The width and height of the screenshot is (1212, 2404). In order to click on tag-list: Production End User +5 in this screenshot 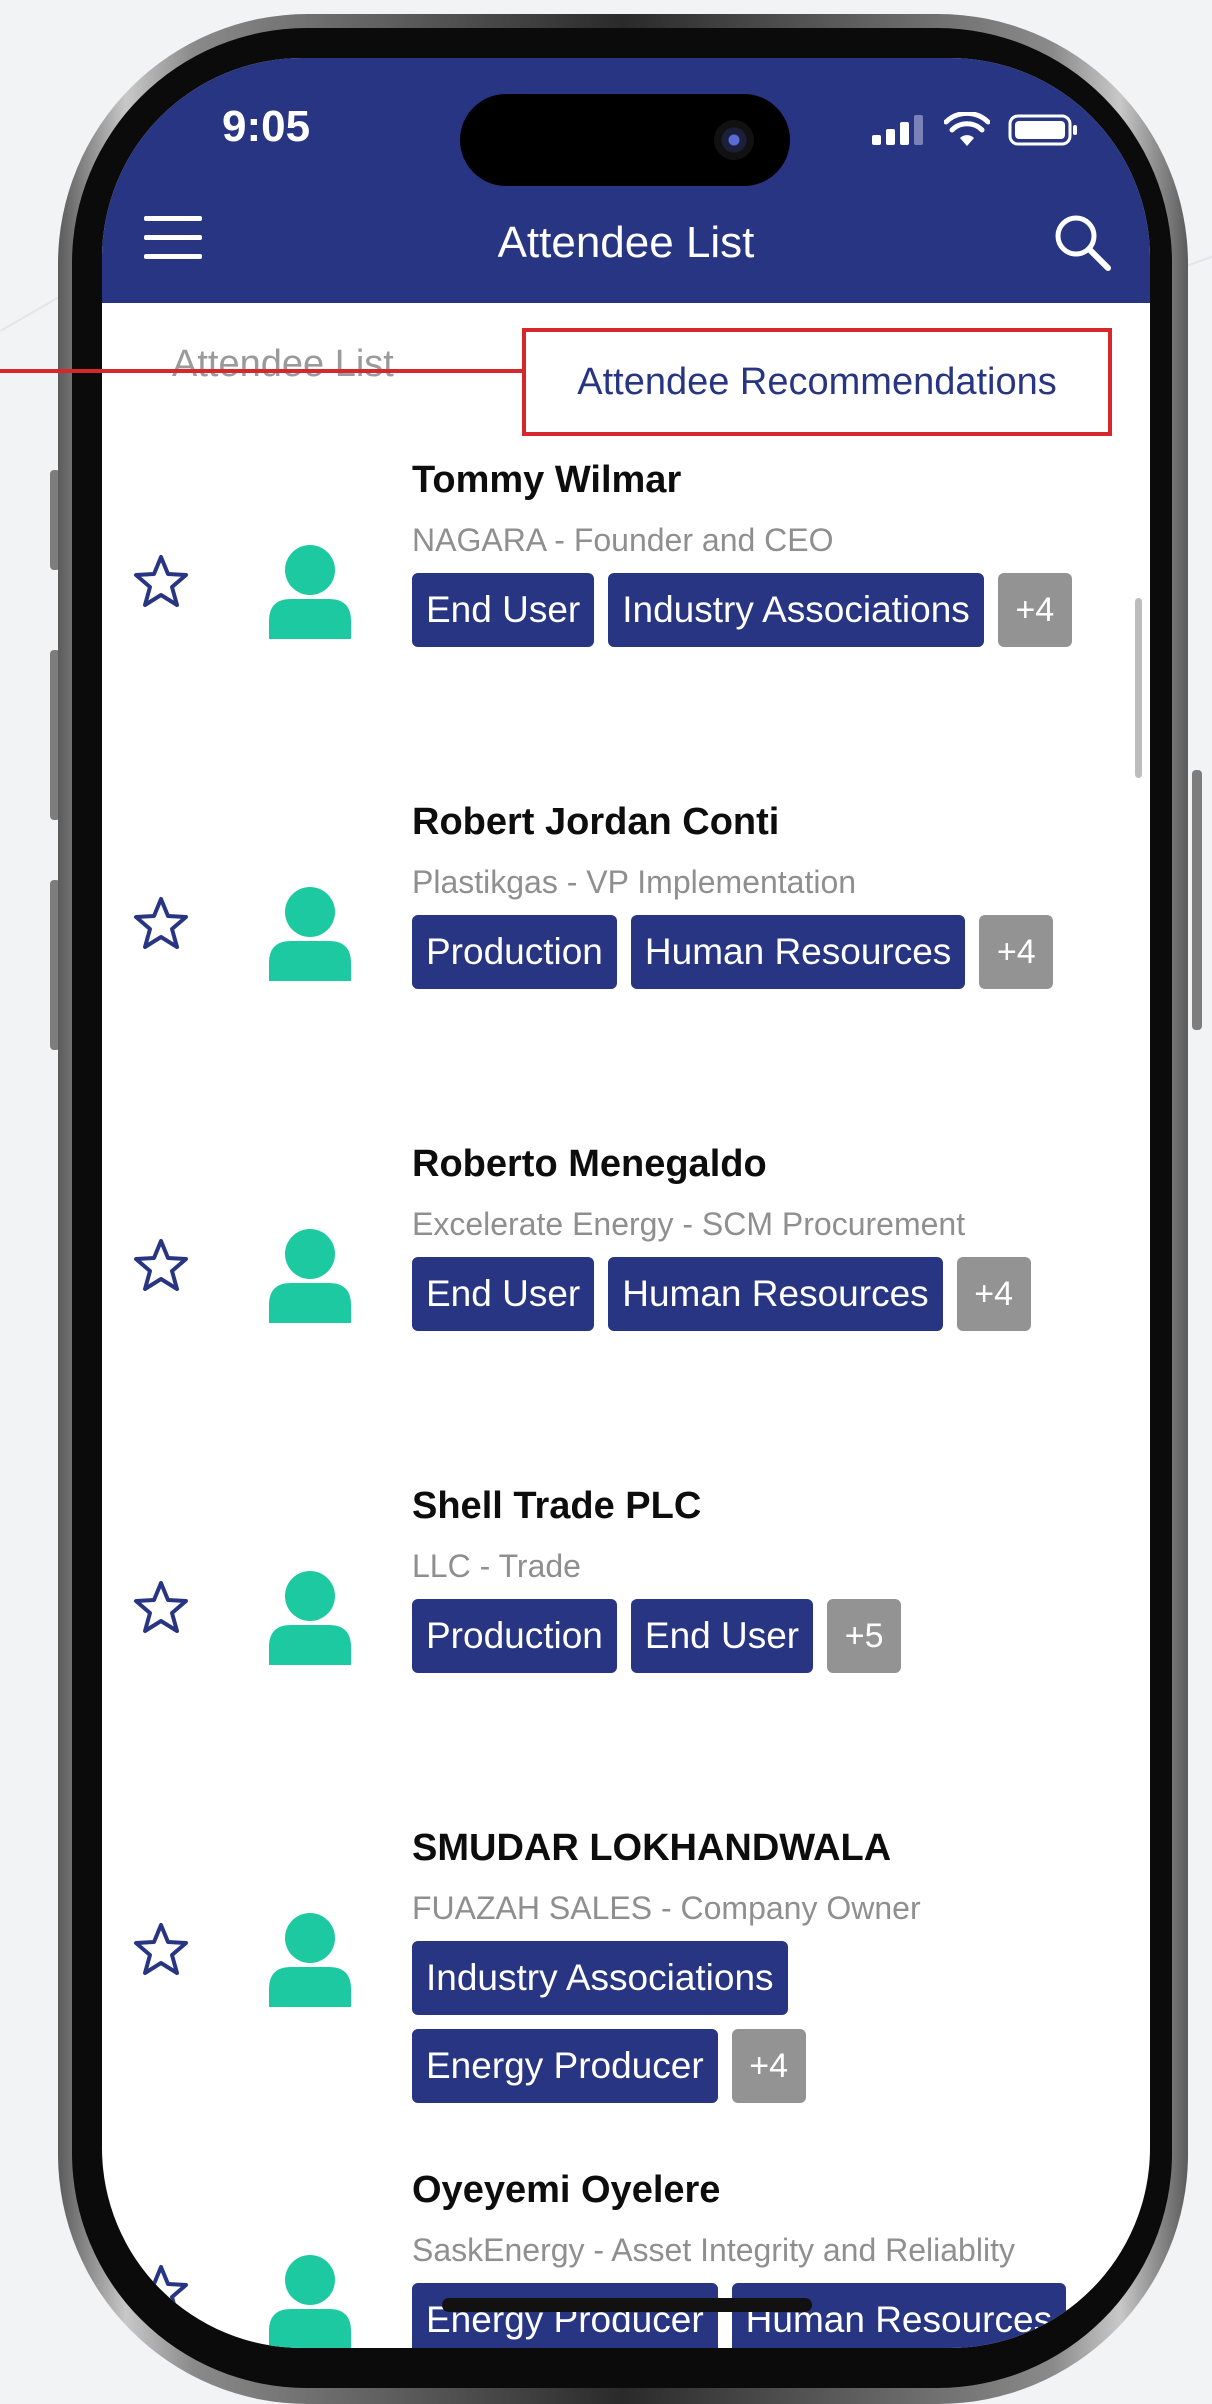, I will do `click(757, 1636)`.